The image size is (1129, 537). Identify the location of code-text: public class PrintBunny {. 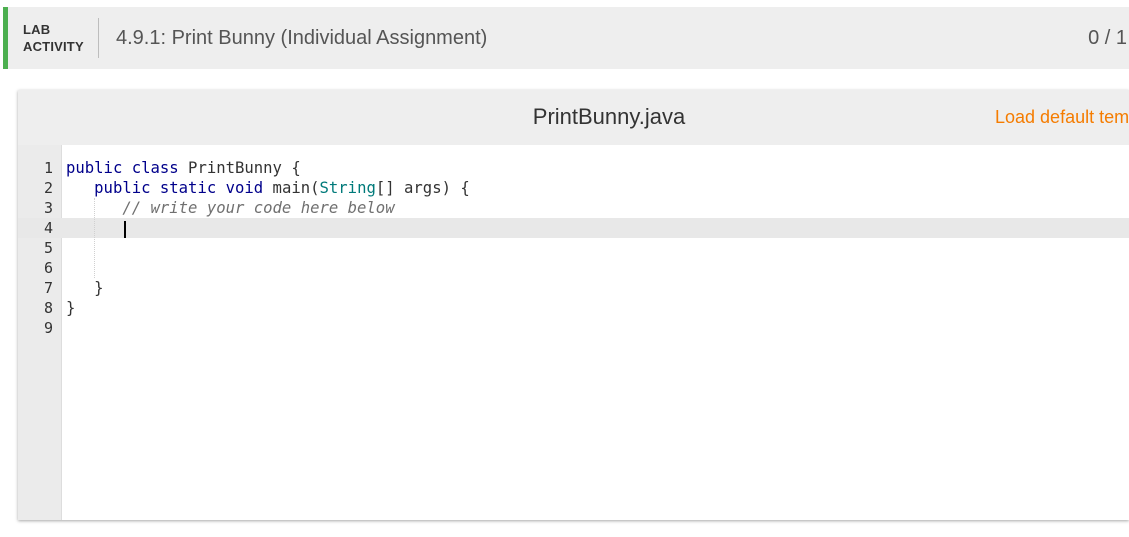
(183, 168).